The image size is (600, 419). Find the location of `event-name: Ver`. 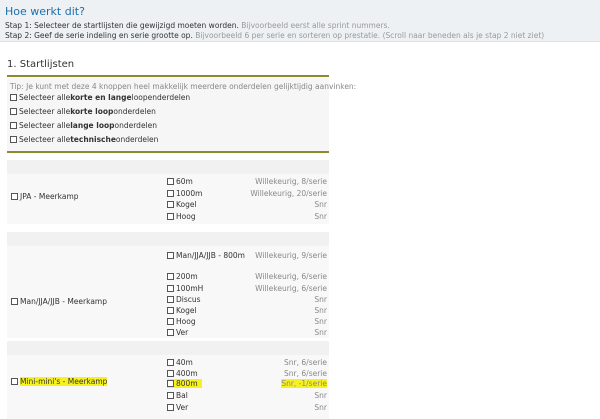

event-name: Ver is located at coordinates (182, 407).